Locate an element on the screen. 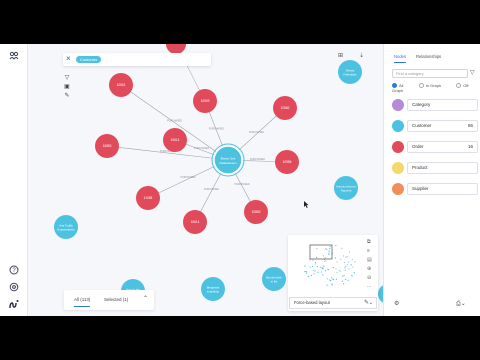  radio-in-graph: In Graph is located at coordinates (433, 85).